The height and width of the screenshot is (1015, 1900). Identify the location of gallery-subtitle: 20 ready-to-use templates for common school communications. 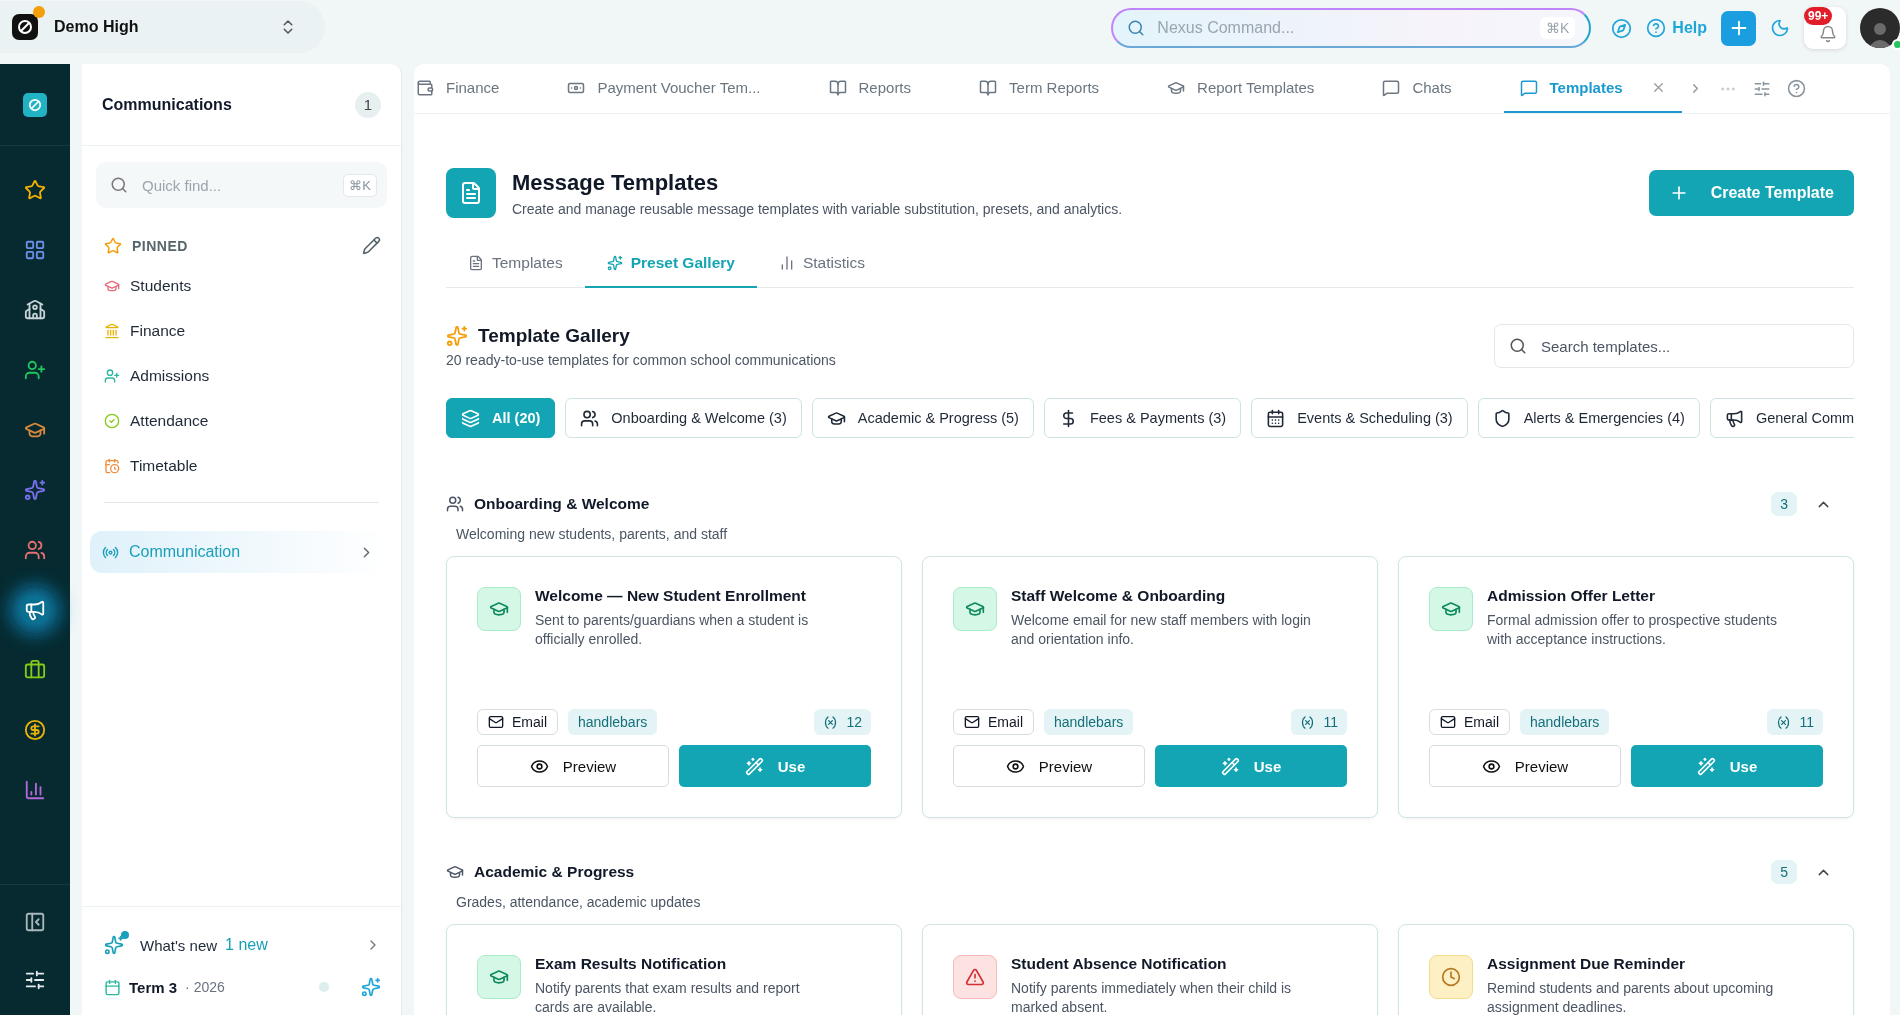
(641, 359).